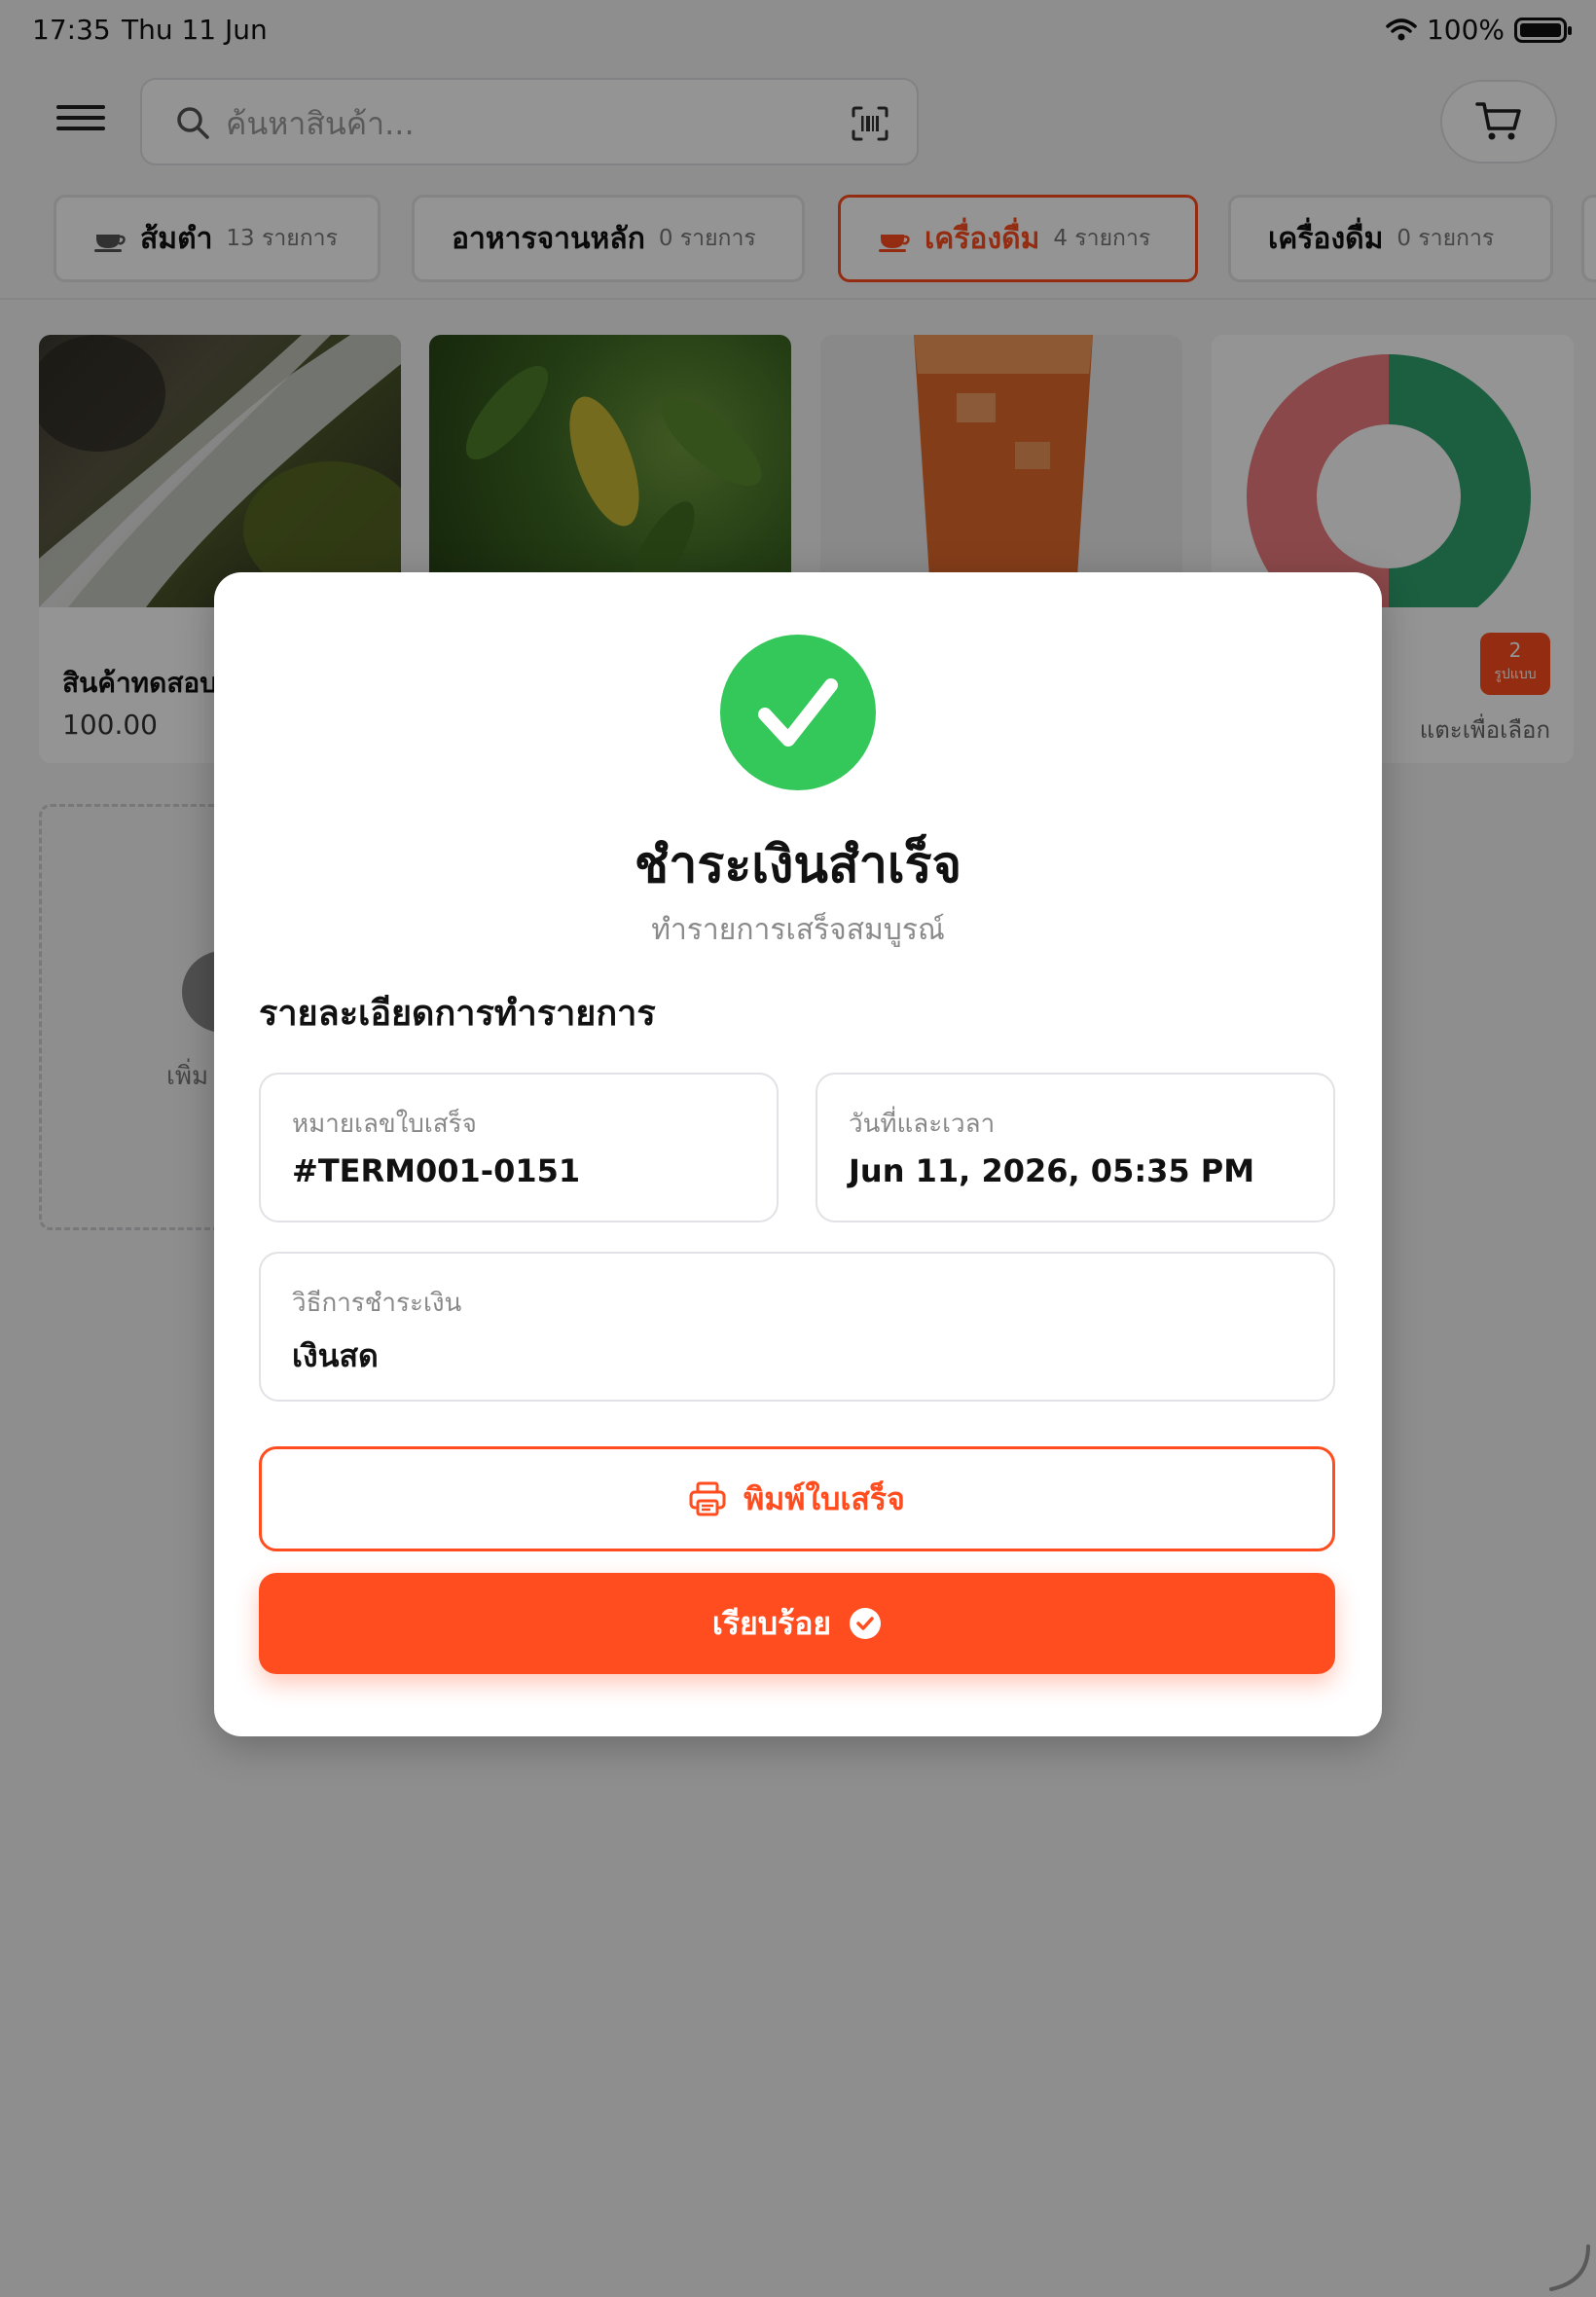 The height and width of the screenshot is (2297, 1596). Describe the element at coordinates (771, 1623) in the screenshot. I see `done-label: เรียบร้อย` at that location.